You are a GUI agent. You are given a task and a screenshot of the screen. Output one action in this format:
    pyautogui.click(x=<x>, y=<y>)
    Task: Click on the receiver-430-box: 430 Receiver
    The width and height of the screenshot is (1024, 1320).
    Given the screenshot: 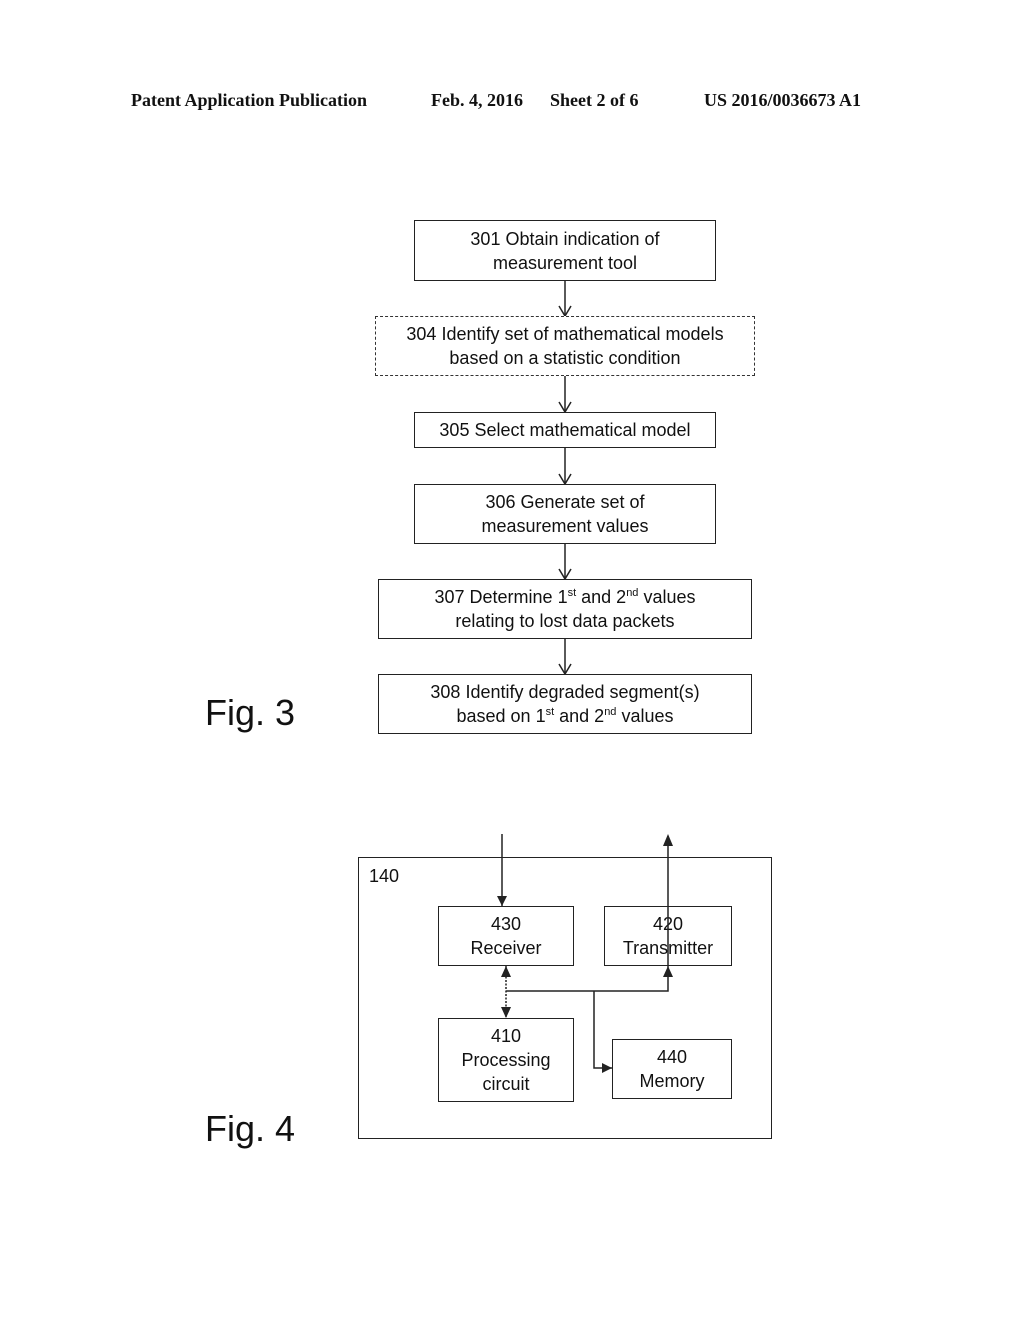 What is the action you would take?
    pyautogui.click(x=506, y=936)
    